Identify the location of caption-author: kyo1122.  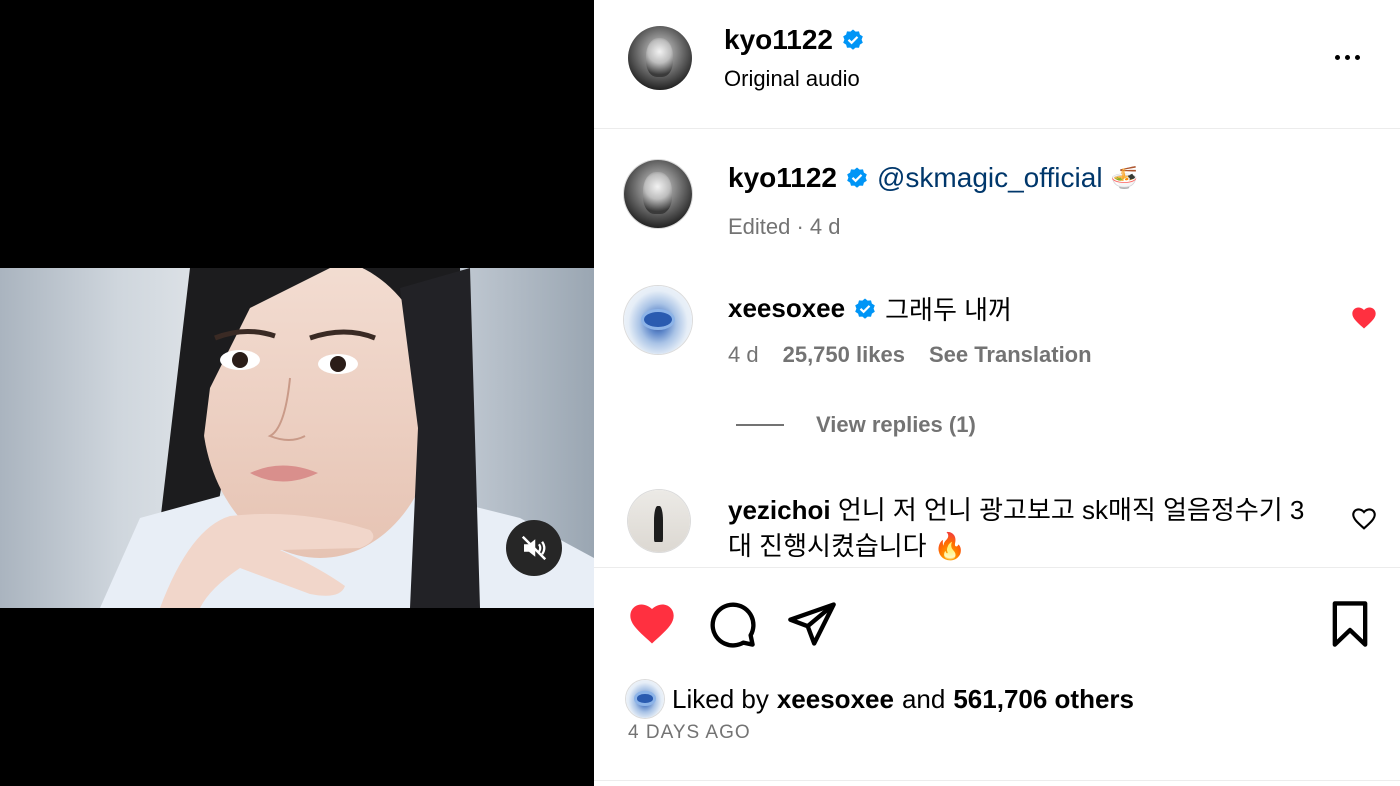
(782, 178).